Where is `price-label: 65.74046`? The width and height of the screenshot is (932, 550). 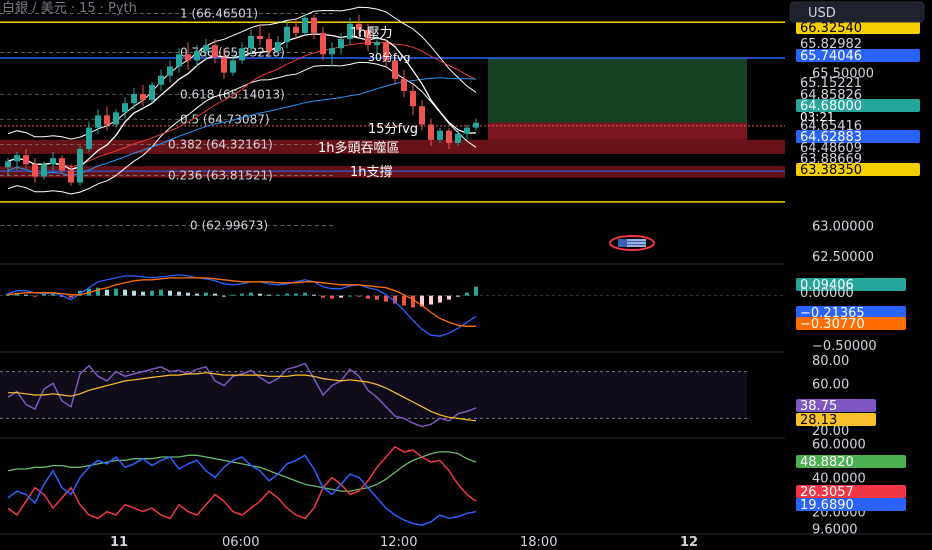
price-label: 65.74046 is located at coordinates (831, 56).